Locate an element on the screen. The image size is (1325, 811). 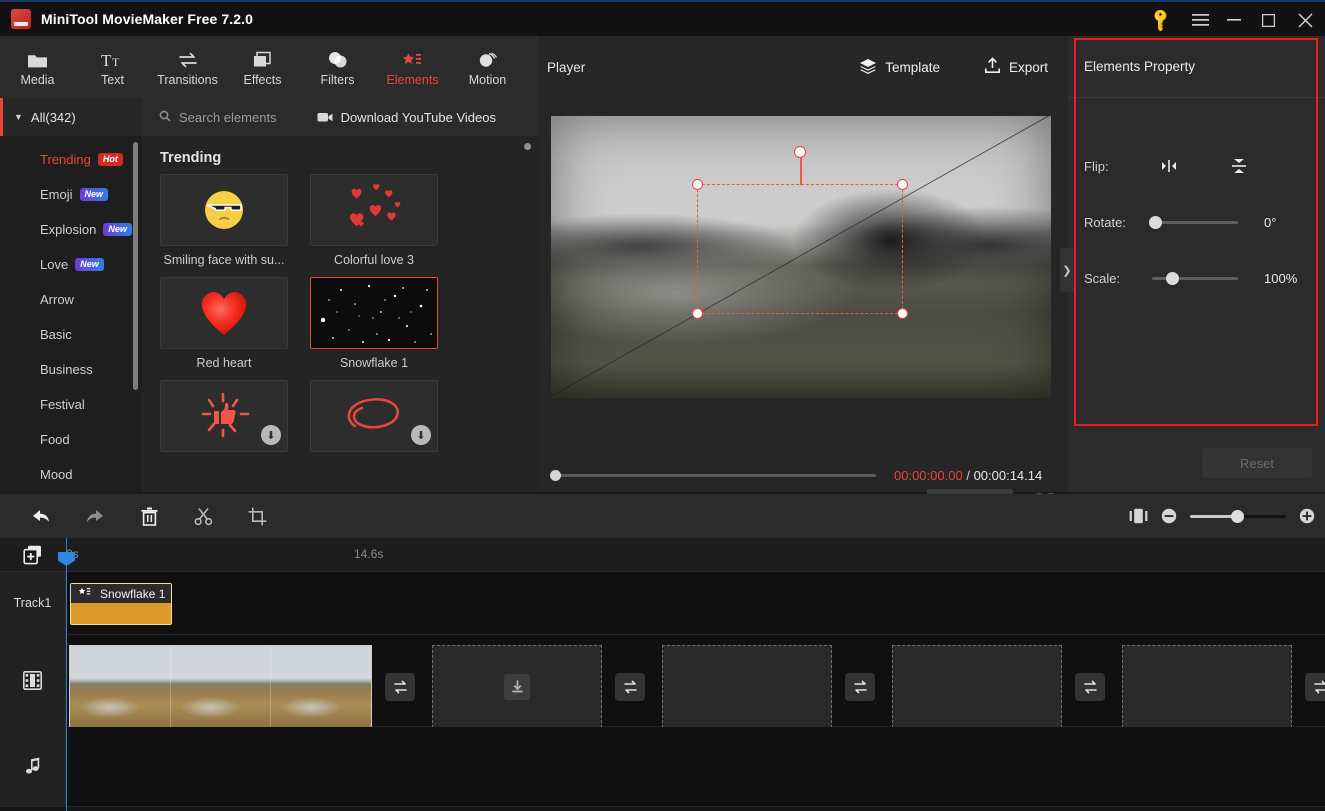
template-button: Template is located at coordinates (899, 67).